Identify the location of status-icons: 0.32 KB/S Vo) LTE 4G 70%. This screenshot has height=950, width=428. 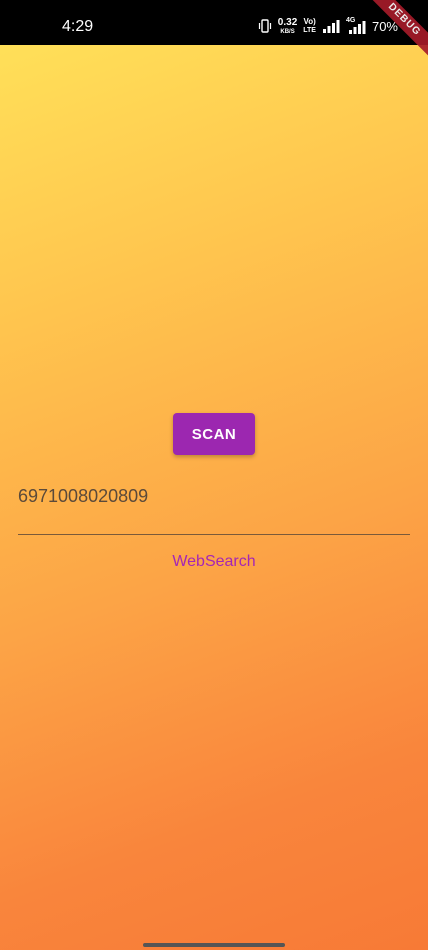
(328, 26).